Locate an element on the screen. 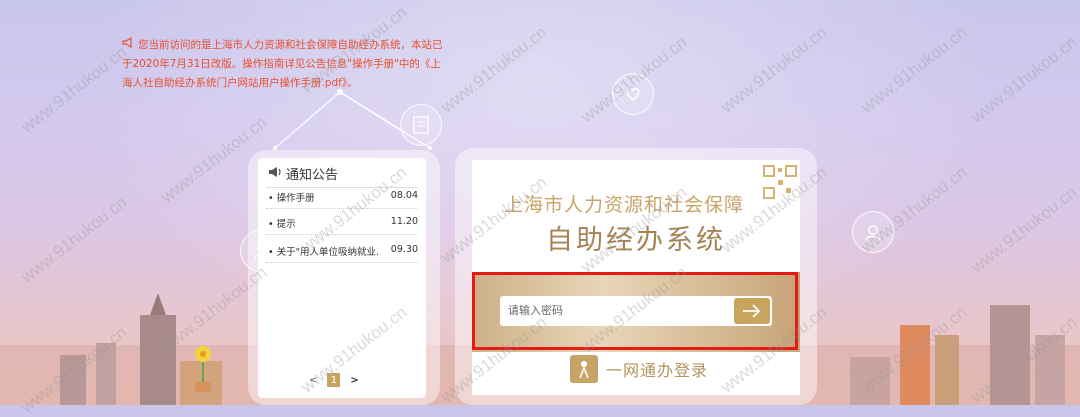 The height and width of the screenshot is (417, 1080). one-web-login-button: 一网通办登录 is located at coordinates (639, 369).